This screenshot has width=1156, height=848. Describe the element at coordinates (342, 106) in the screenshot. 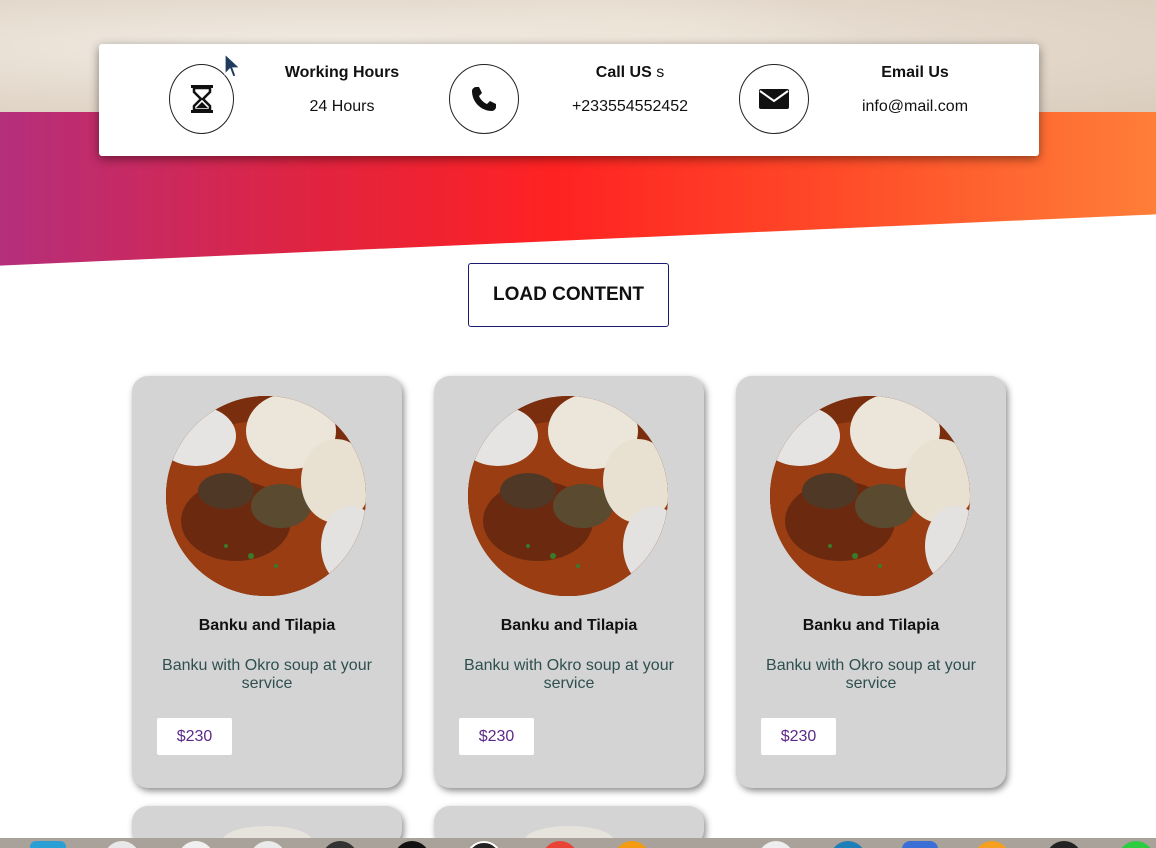

I see `working-hours-value: 24 Hours` at that location.